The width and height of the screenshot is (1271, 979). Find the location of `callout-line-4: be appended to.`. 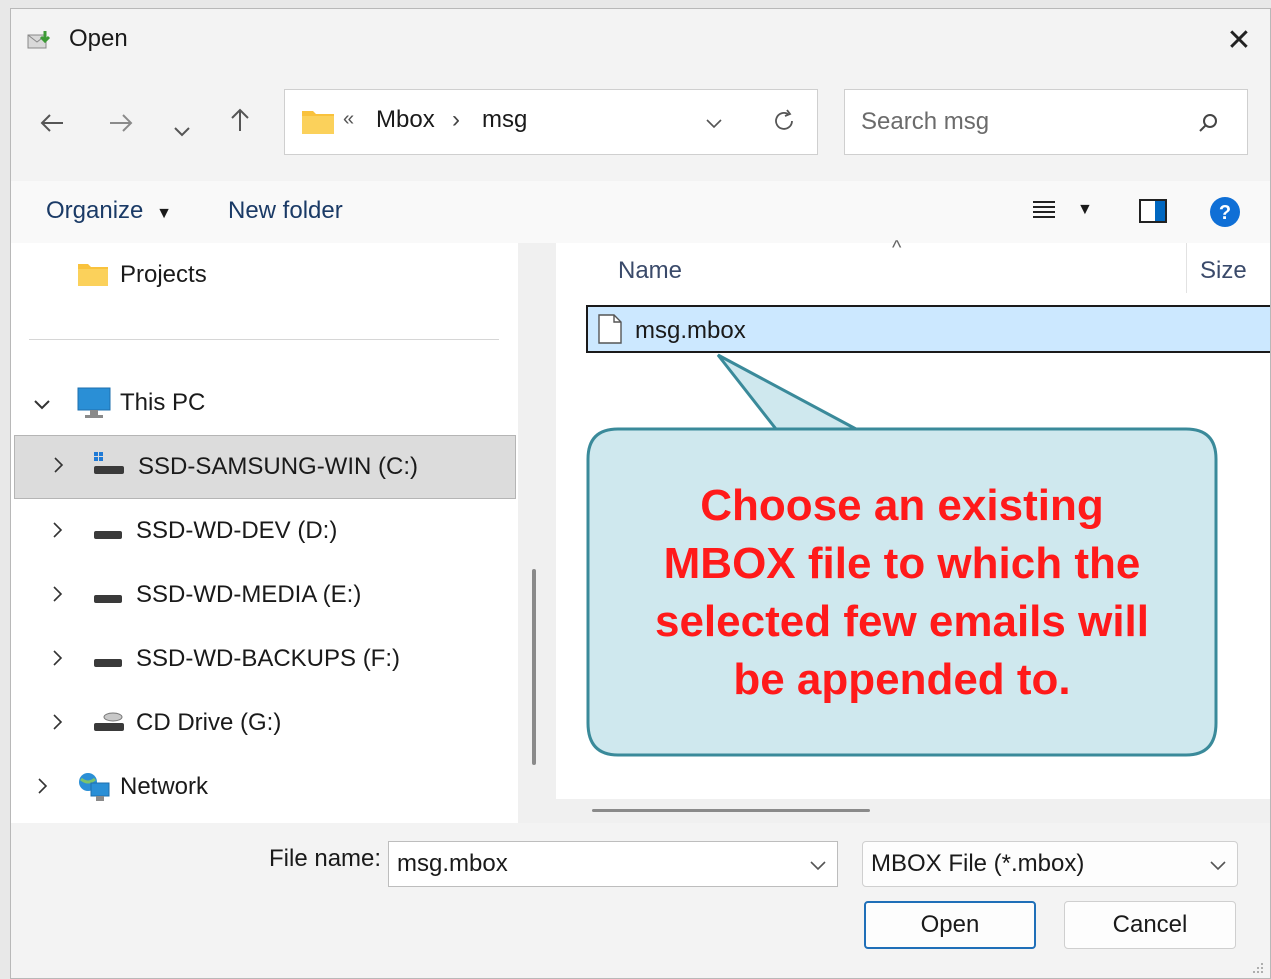

callout-line-4: be appended to. is located at coordinates (901, 679).